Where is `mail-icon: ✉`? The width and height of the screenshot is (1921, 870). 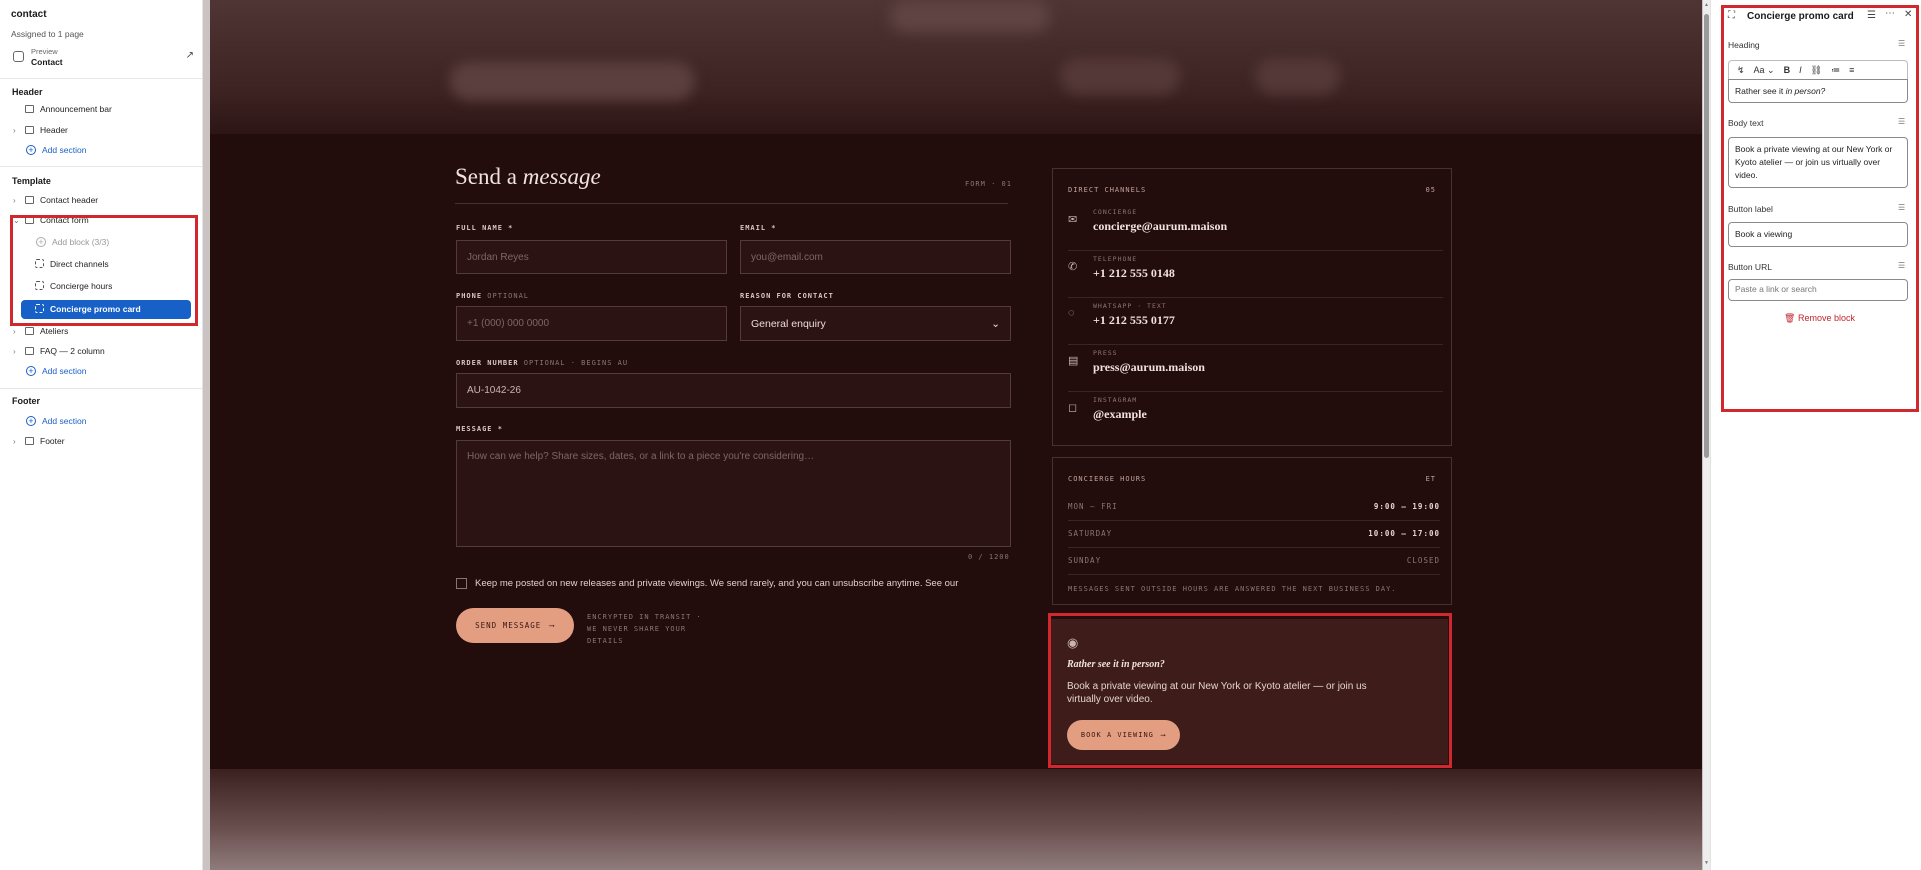 mail-icon: ✉ is located at coordinates (1073, 220).